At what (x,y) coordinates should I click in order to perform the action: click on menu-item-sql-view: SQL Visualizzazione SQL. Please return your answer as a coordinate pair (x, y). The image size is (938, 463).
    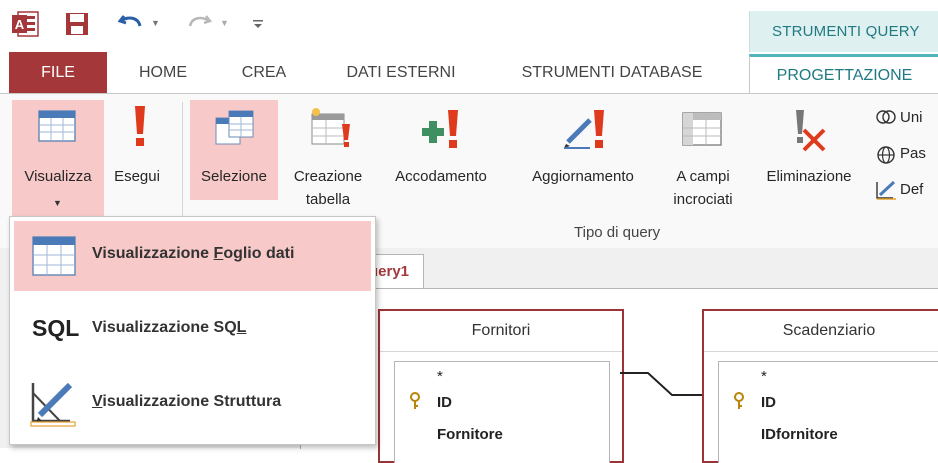
    Looking at the image, I should click on (192, 330).